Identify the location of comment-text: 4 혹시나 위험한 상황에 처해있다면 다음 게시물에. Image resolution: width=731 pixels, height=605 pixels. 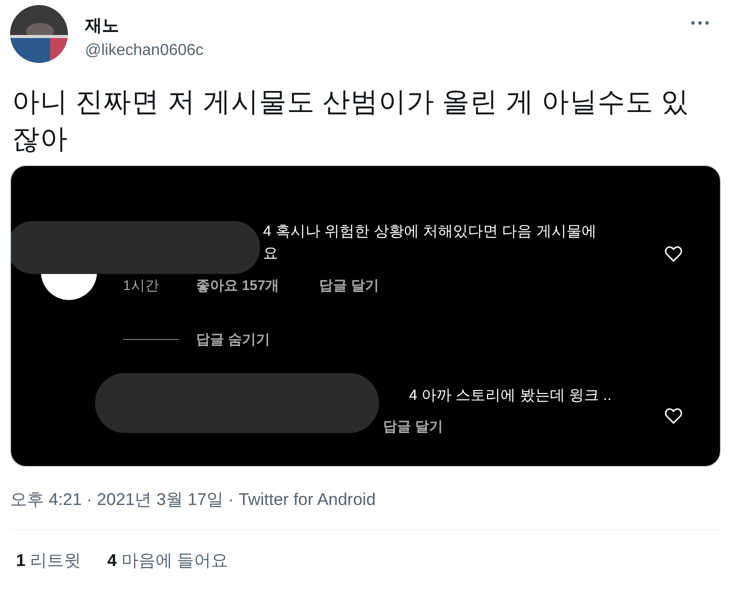
(429, 232).